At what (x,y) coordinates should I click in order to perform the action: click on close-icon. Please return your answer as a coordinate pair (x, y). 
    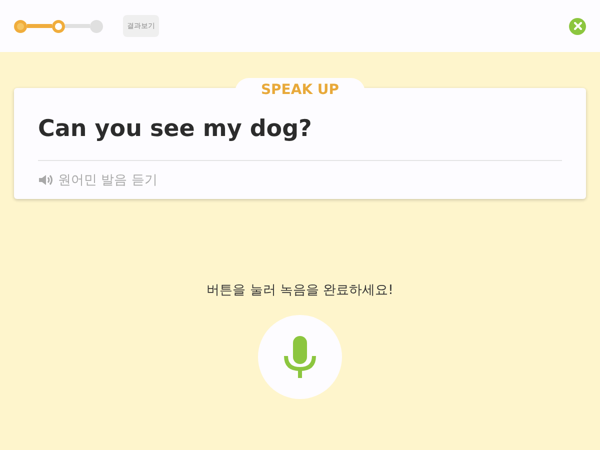
    Looking at the image, I should click on (578, 26).